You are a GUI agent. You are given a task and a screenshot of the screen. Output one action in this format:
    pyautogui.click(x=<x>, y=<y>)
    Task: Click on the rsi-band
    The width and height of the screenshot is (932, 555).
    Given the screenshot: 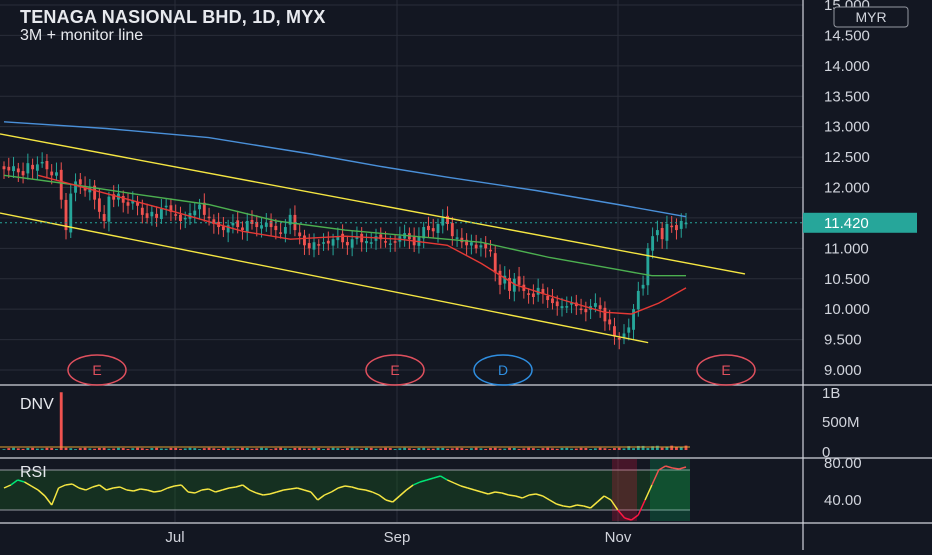 What is the action you would take?
    pyautogui.click(x=345, y=490)
    